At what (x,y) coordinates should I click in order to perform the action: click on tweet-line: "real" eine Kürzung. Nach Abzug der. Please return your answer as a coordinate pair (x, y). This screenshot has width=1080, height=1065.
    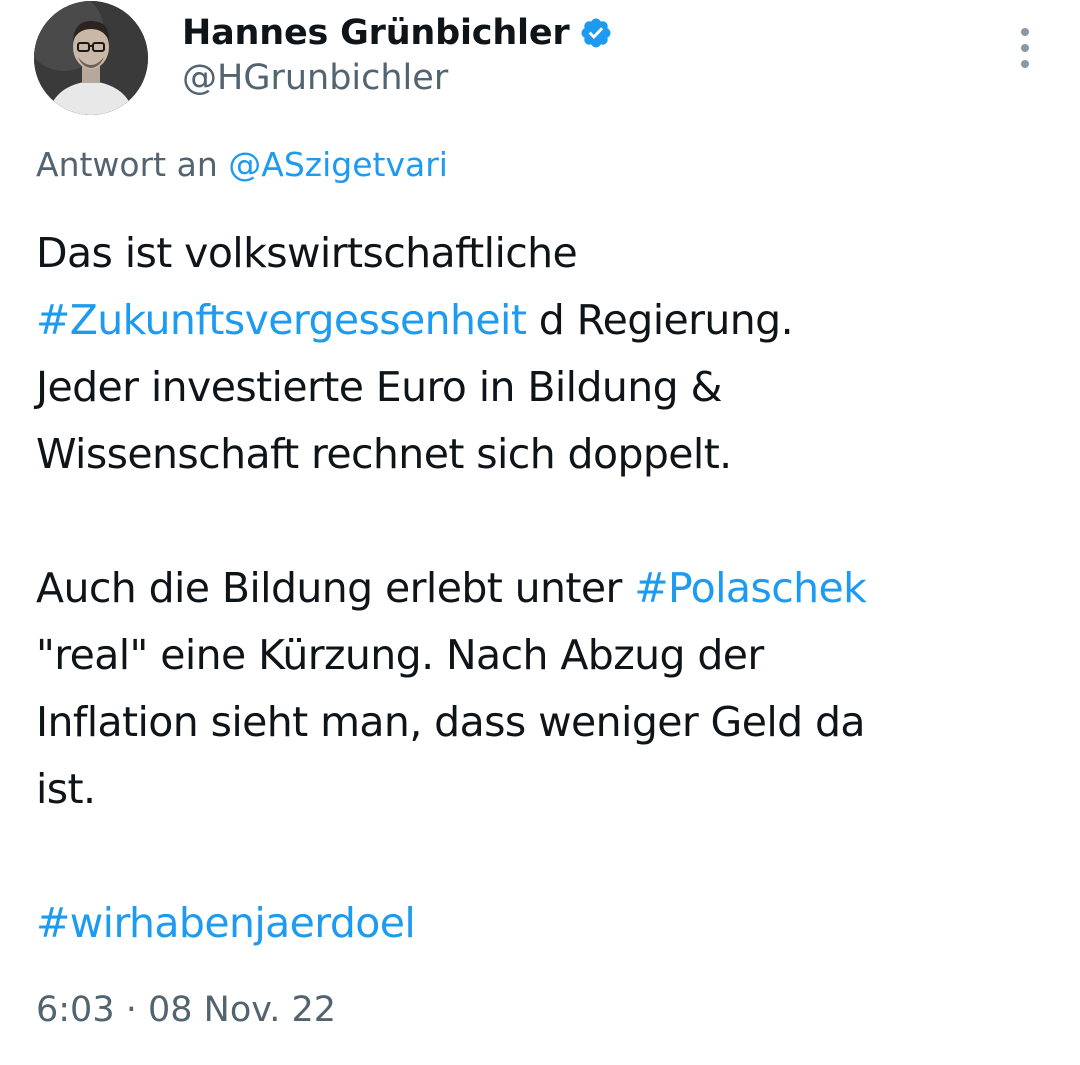
    Looking at the image, I should click on (400, 655).